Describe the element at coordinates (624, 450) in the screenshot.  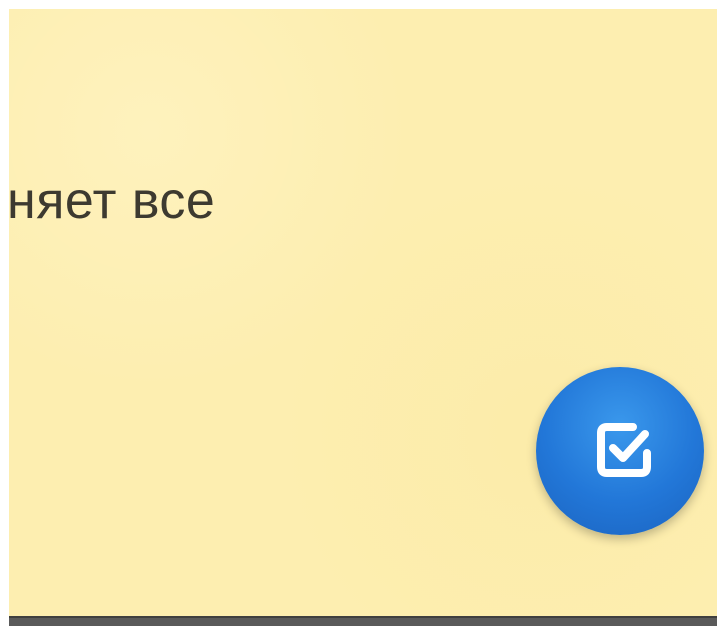
I see `checkbox-checked-icon` at that location.